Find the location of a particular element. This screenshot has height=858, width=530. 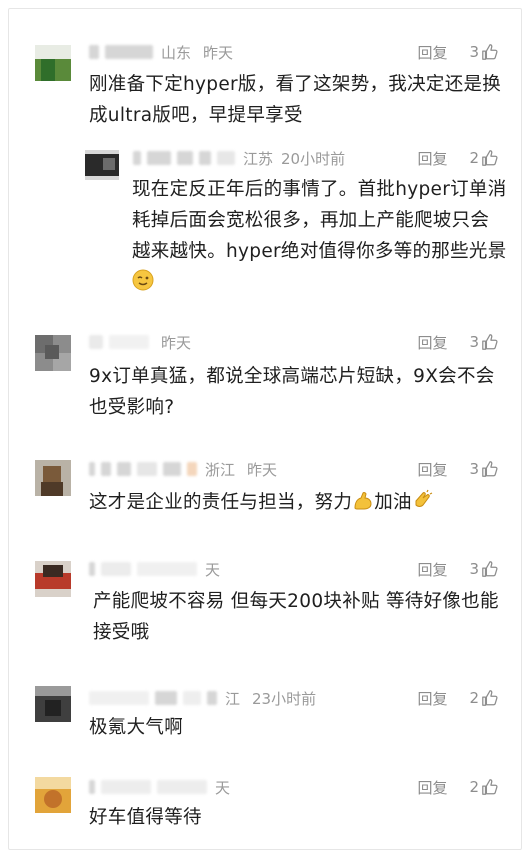

comment-meta: 浙江 昨天 is located at coordinates (183, 469).